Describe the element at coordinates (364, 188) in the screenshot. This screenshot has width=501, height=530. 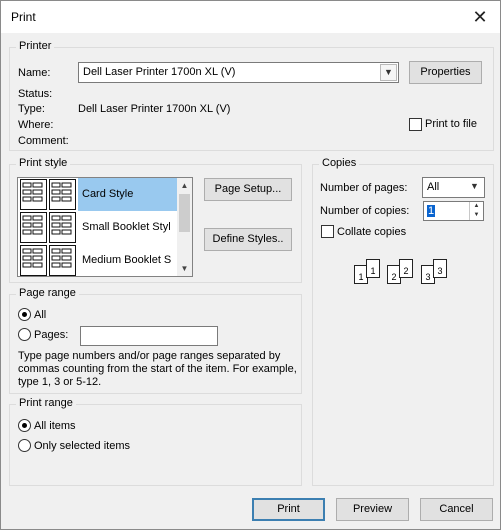
I see `number-of-pages-label: Number of pages:` at that location.